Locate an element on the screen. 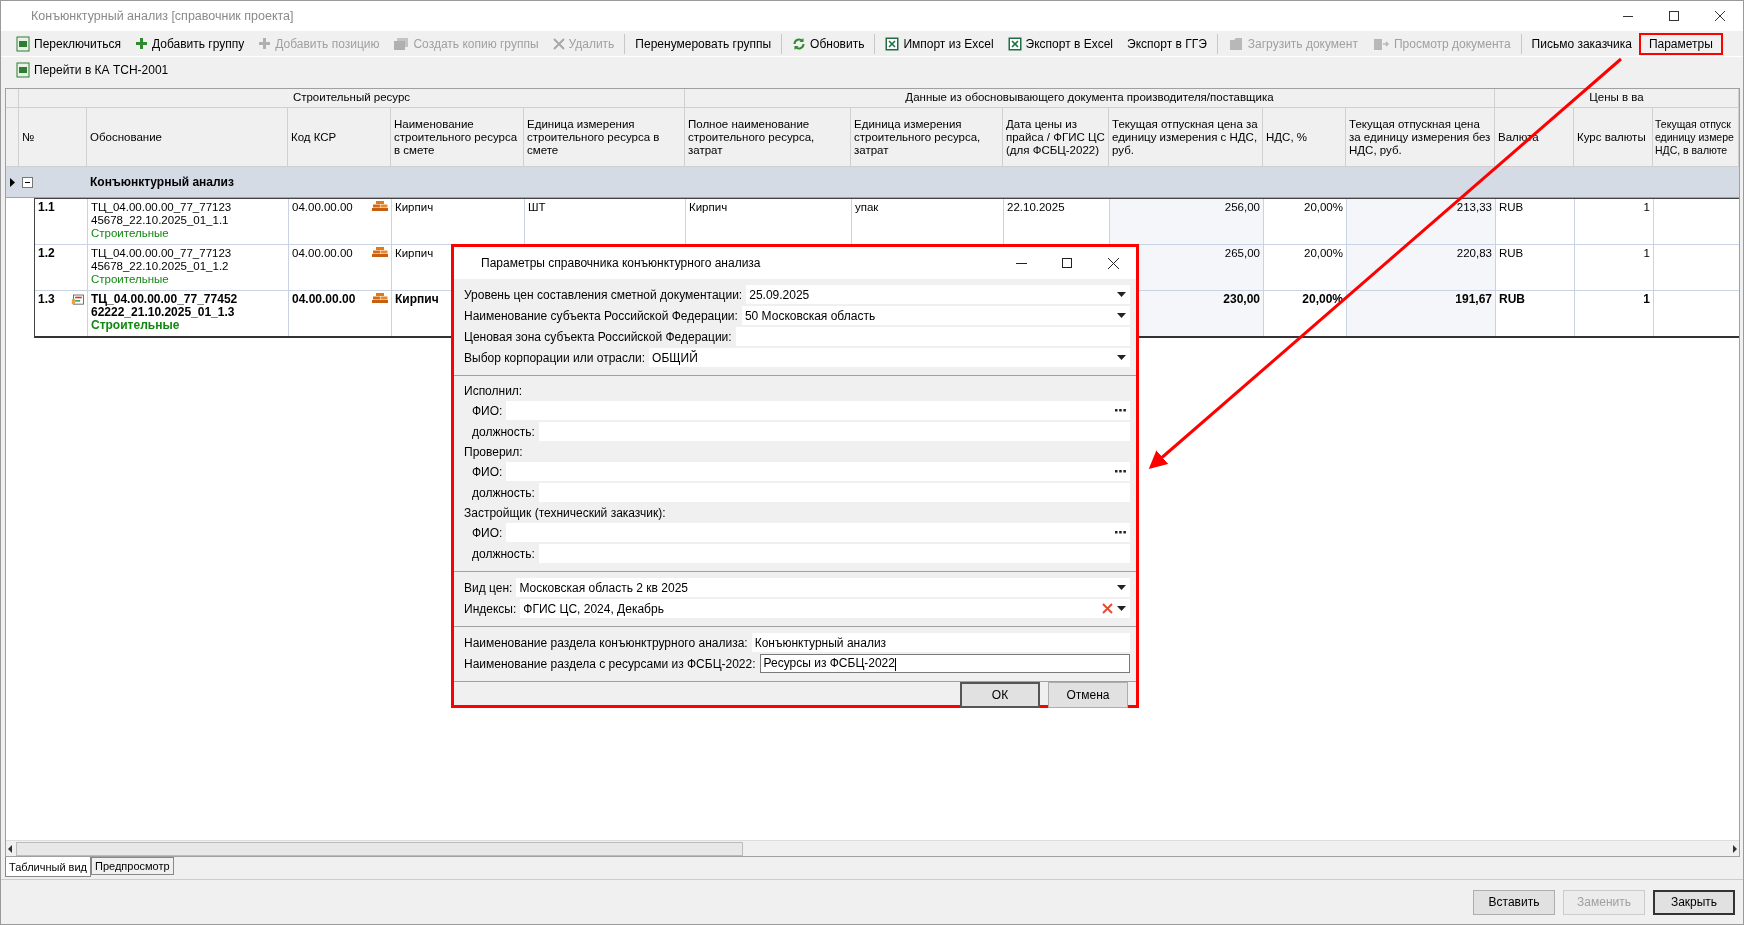 The height and width of the screenshot is (925, 1744). column-header: № is located at coordinates (53, 137).